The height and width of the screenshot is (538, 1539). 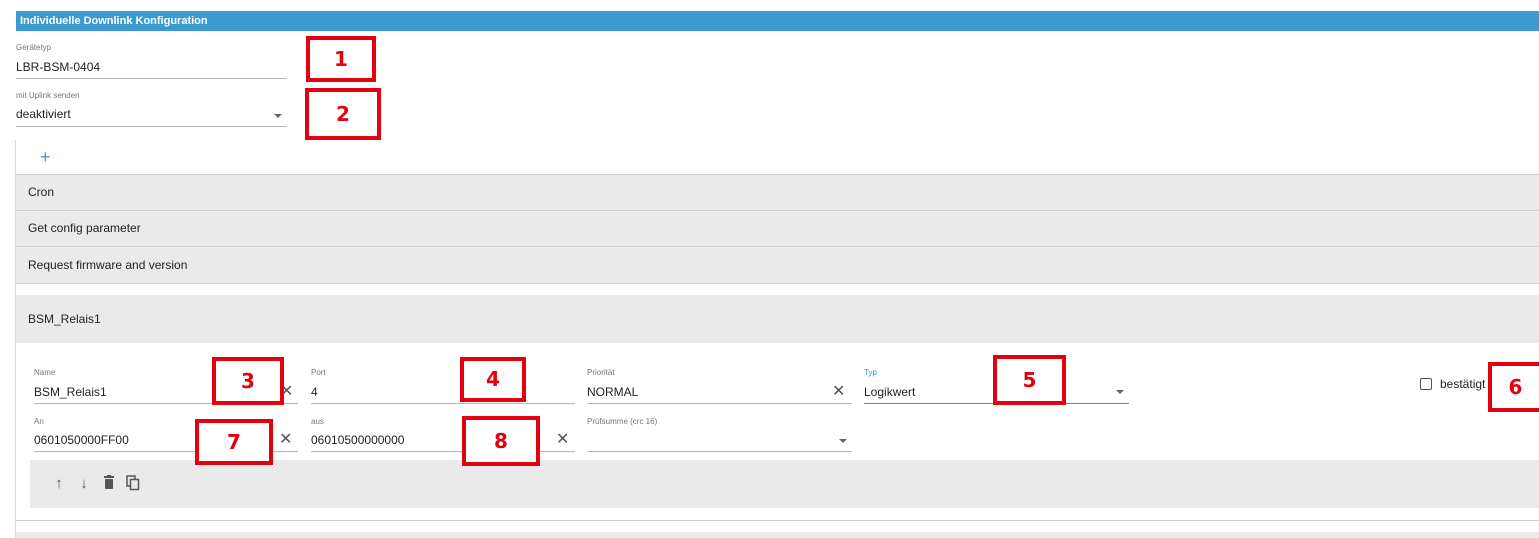 I want to click on off-label: aus, so click(x=317, y=421).